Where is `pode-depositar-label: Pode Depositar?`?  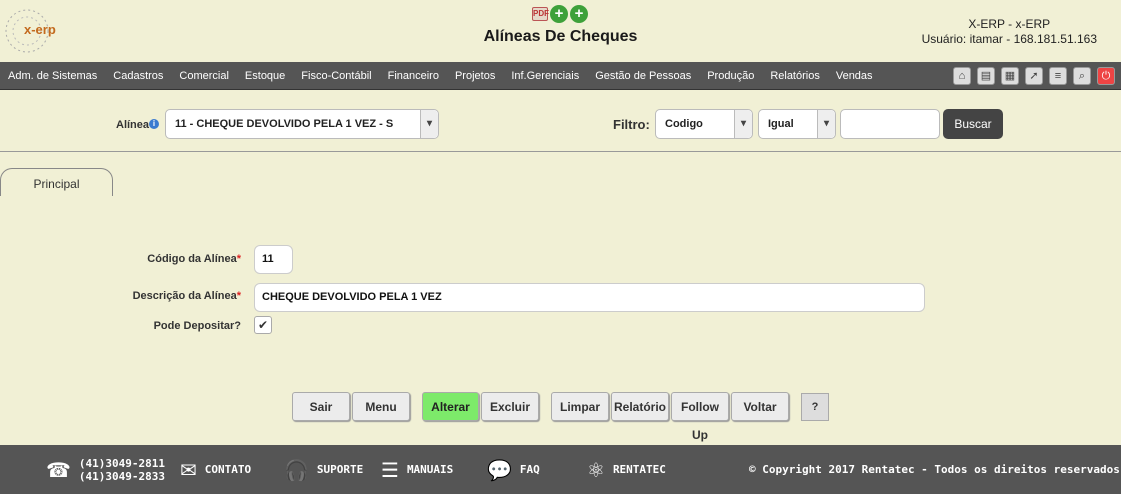 pode-depositar-label: Pode Depositar? is located at coordinates (197, 326).